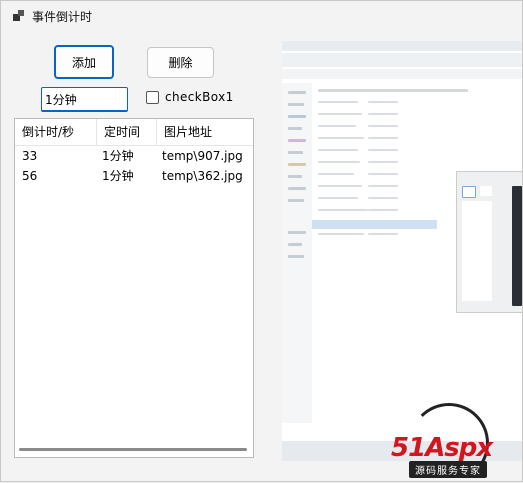  What do you see at coordinates (152, 97) in the screenshot?
I see `checkbox1` at bounding box center [152, 97].